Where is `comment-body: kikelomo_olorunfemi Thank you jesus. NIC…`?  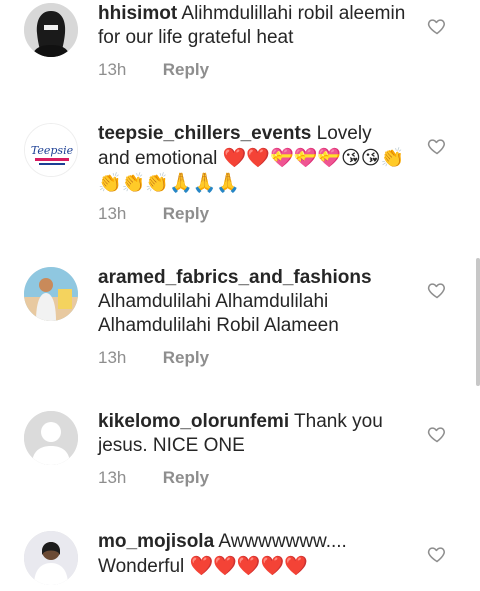
comment-body: kikelomo_olorunfemi Thank you jesus. NIC… is located at coordinates (253, 434).